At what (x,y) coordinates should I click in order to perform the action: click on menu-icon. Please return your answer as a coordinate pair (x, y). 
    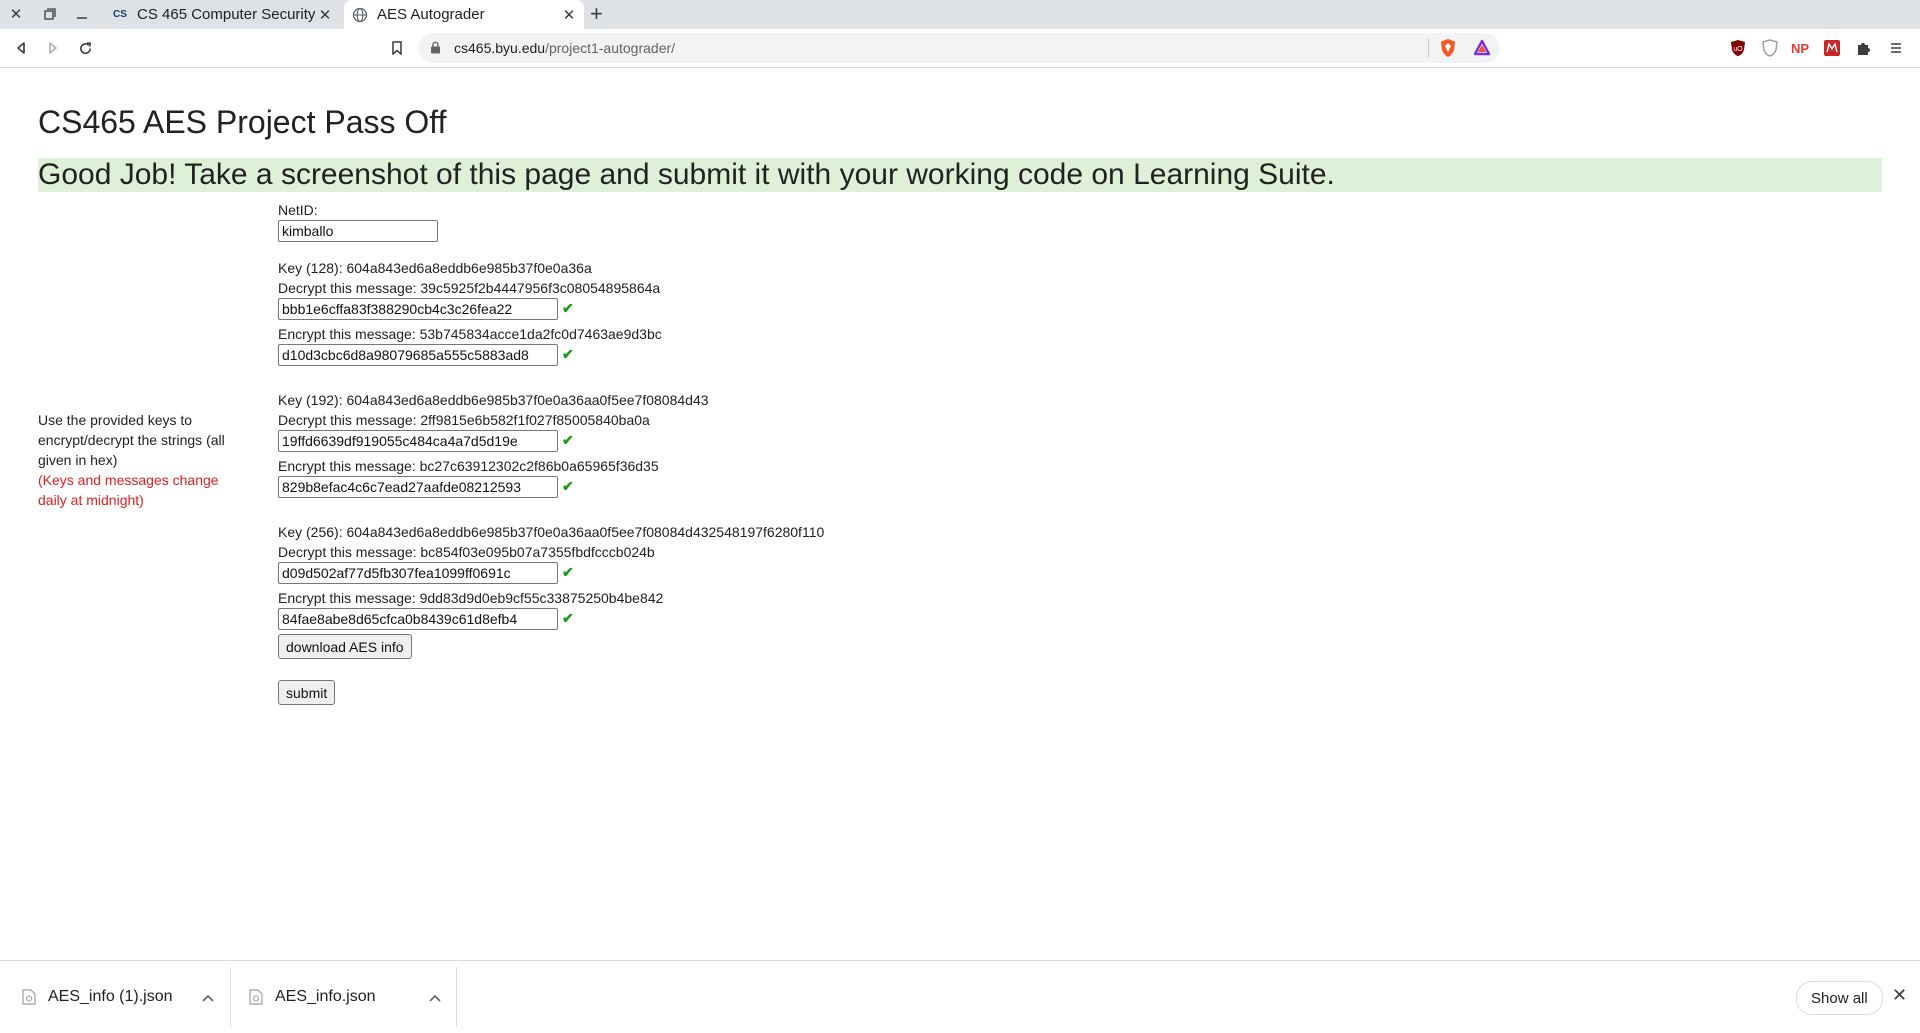
    Looking at the image, I should click on (1896, 48).